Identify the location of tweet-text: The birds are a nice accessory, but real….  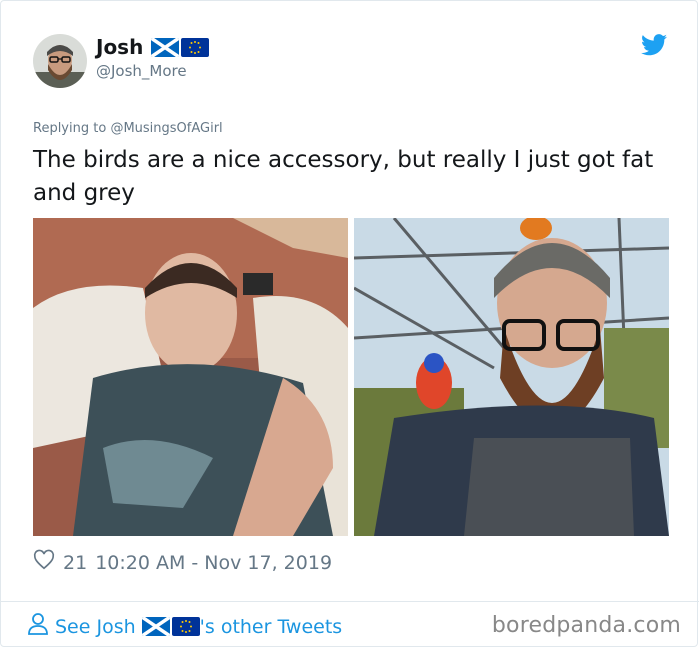
(343, 176).